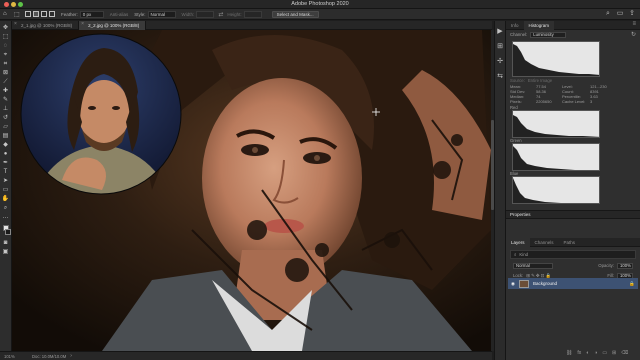 The width and height of the screenshot is (640, 360). What do you see at coordinates (604, 353) in the screenshot?
I see `folder-icon: ▭` at bounding box center [604, 353].